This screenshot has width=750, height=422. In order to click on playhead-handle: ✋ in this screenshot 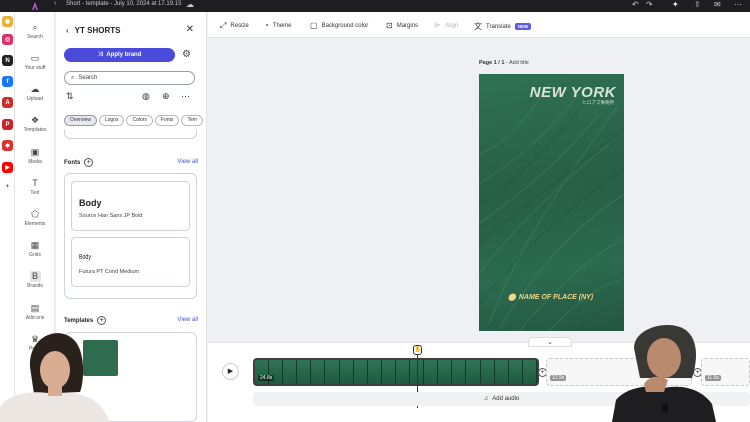, I will do `click(417, 350)`.